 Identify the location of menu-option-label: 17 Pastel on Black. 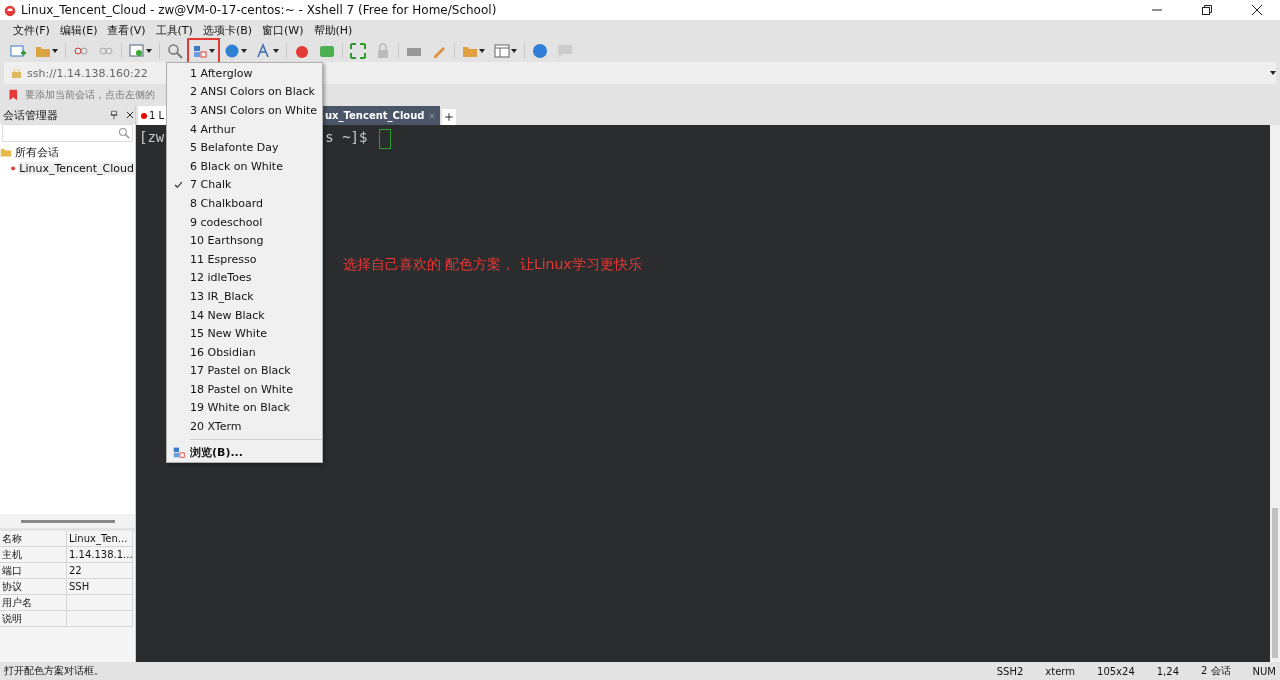
(240, 371).